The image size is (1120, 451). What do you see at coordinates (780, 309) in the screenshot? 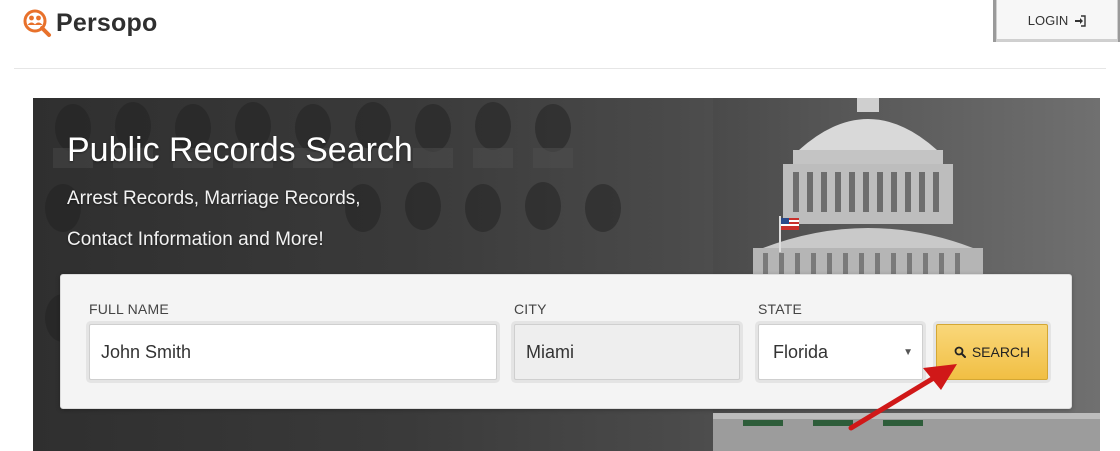
I see `state-label: STATE` at bounding box center [780, 309].